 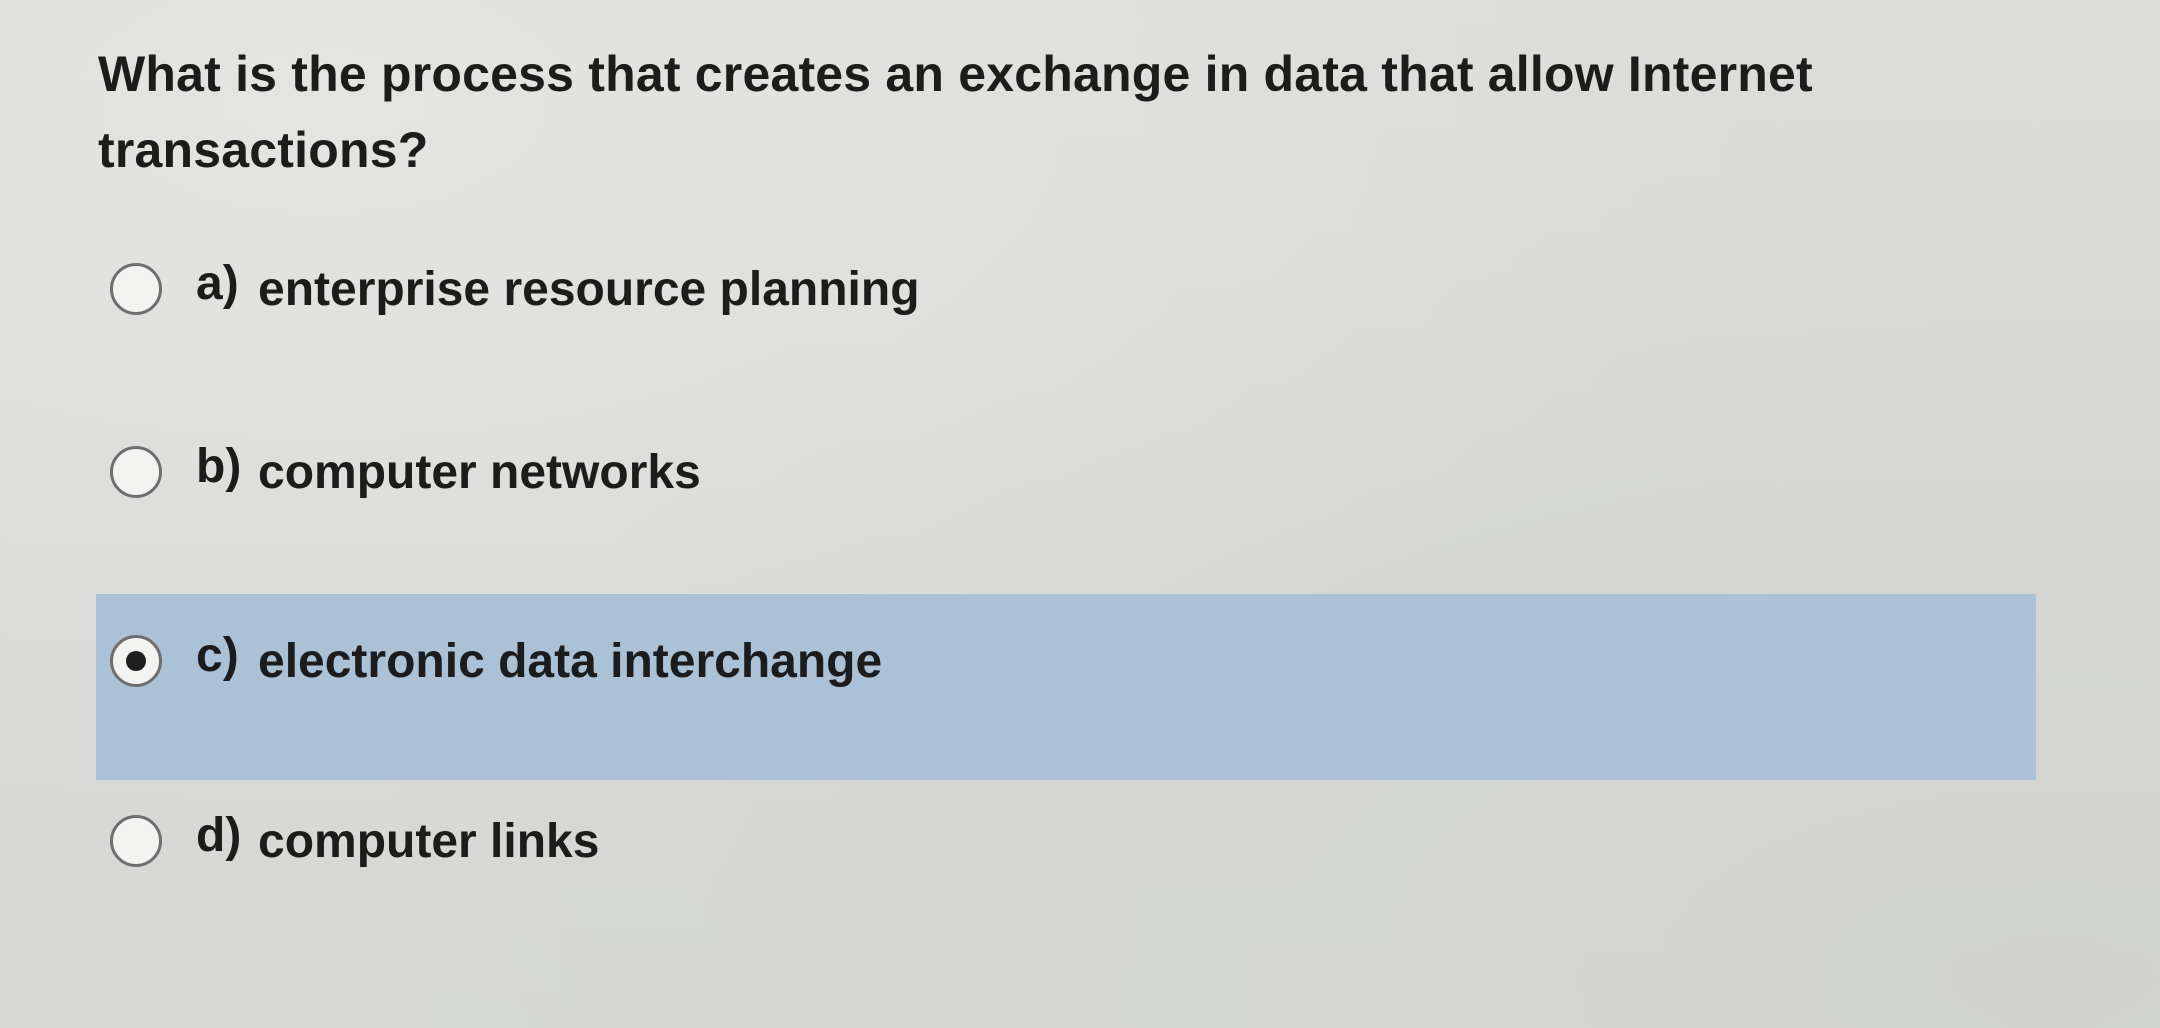 I want to click on radio-button-d, so click(x=136, y=841).